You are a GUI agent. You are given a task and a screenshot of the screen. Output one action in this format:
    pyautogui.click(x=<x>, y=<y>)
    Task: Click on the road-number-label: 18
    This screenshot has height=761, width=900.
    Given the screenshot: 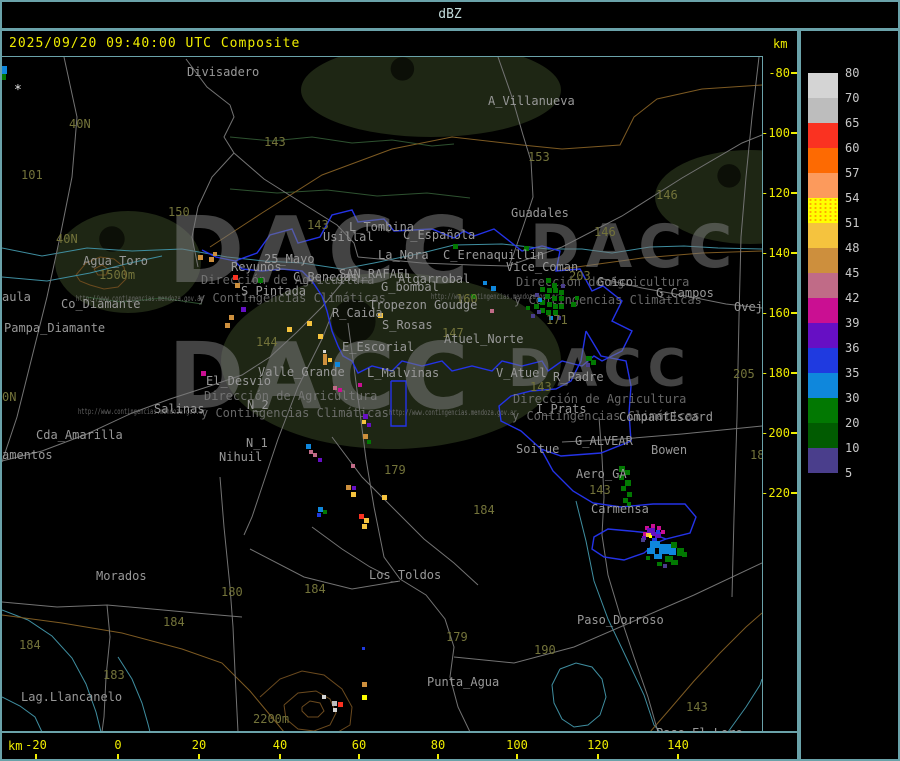 What is the action you would take?
    pyautogui.click(x=756, y=455)
    